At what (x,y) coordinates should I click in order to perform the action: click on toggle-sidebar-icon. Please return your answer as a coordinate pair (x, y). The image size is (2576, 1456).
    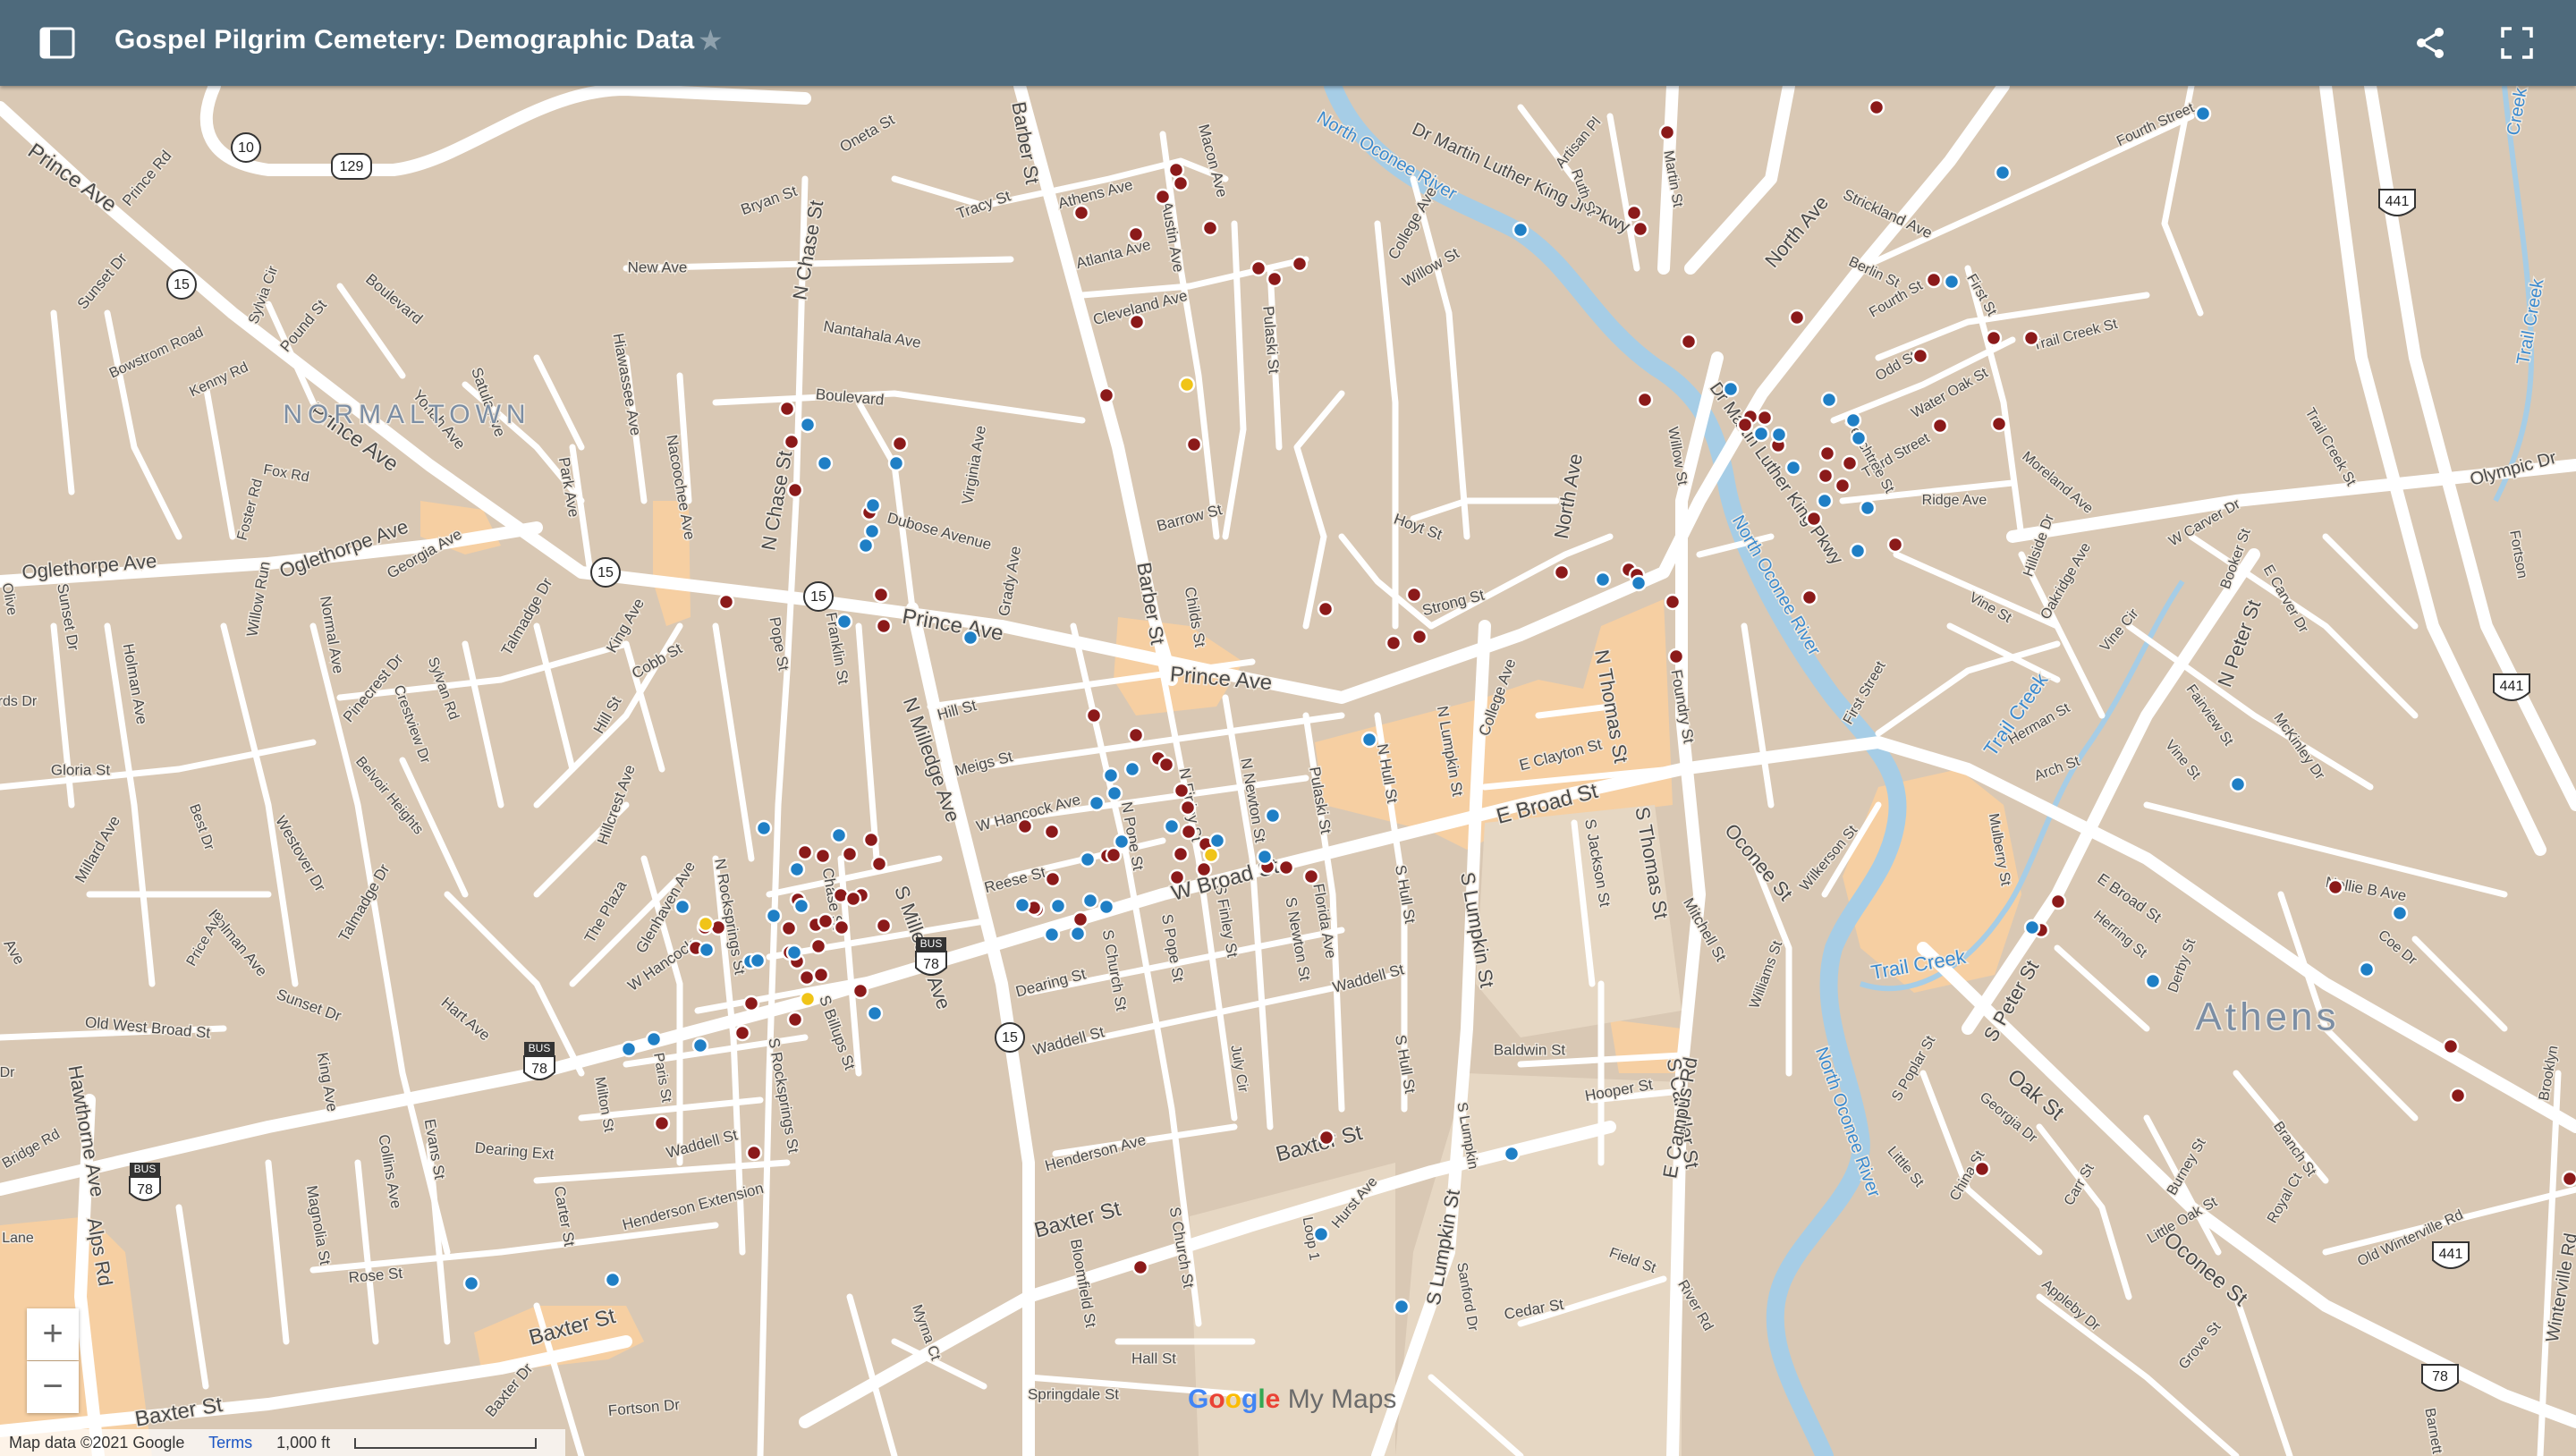
    Looking at the image, I should click on (57, 42).